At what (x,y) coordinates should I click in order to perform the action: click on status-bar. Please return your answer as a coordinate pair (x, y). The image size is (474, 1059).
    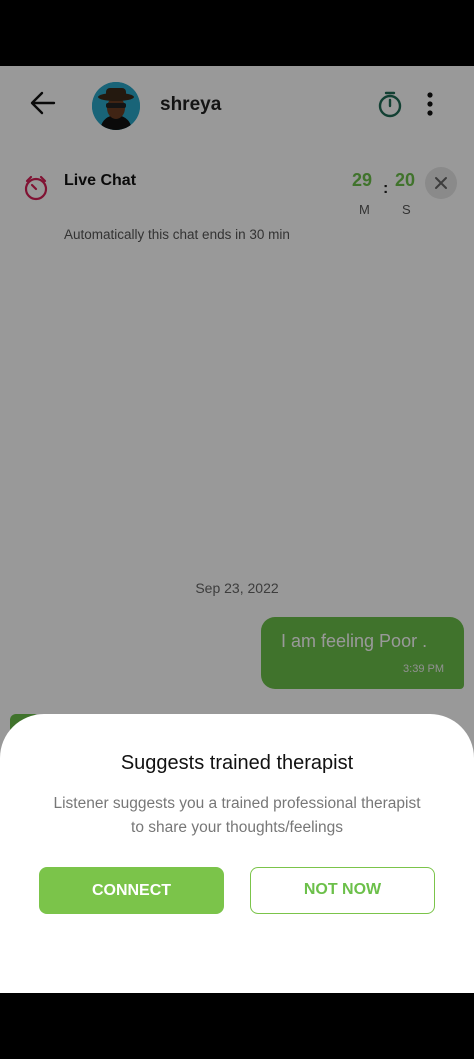
    Looking at the image, I should click on (237, 33).